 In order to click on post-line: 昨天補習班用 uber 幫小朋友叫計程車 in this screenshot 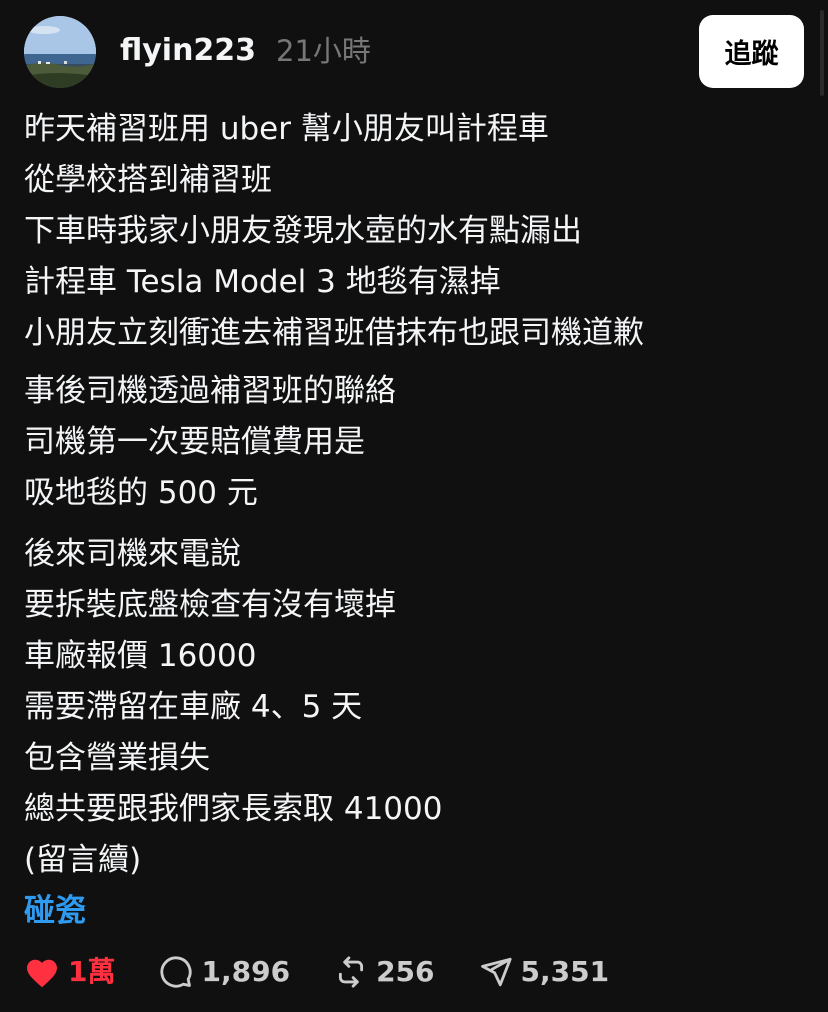, I will do `click(286, 129)`.